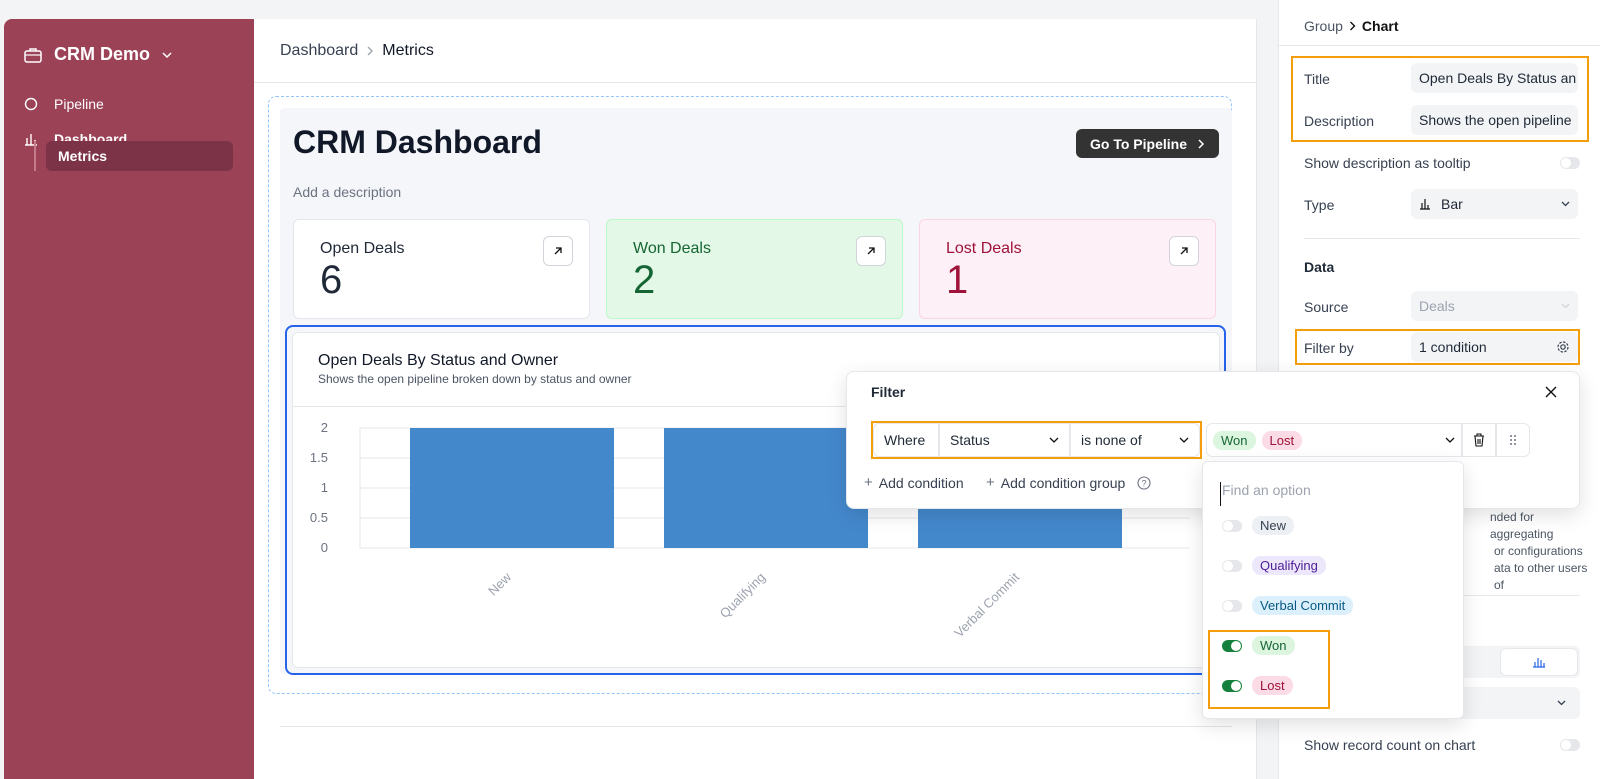  I want to click on stat-label: Won Deals, so click(672, 248).